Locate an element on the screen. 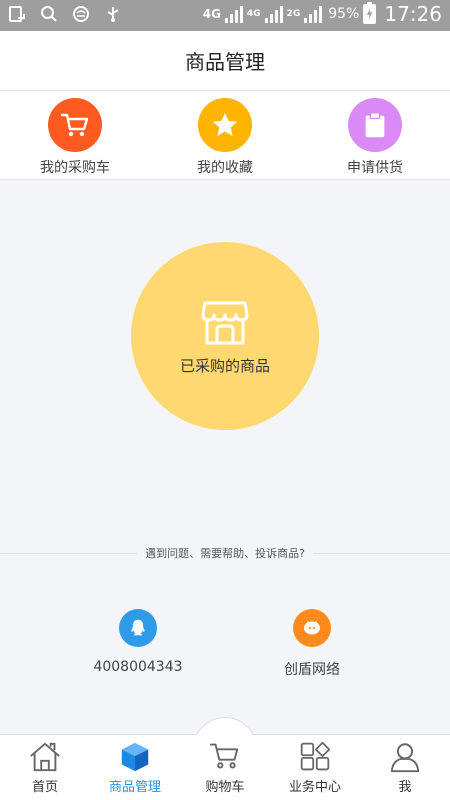  purchased-goods-button: 已采购的商品 is located at coordinates (225, 336).